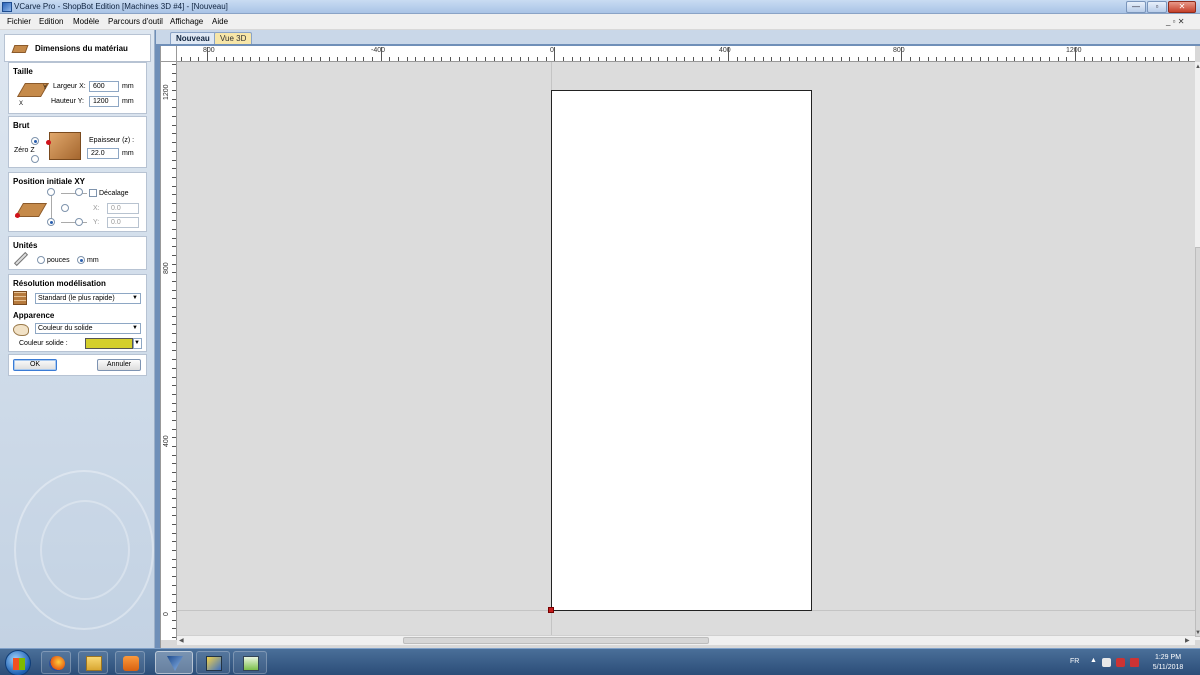  What do you see at coordinates (1197, 67) in the screenshot?
I see `scroll-up-icon: ▲` at bounding box center [1197, 67].